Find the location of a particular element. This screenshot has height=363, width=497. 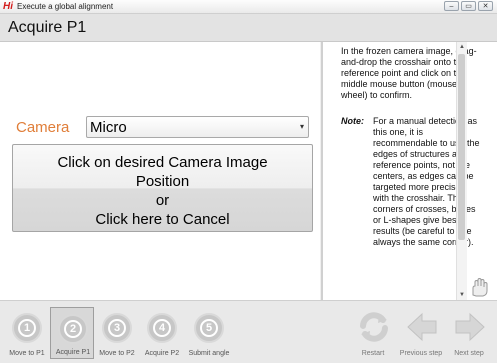

app-logo: Hi is located at coordinates (8, 6).